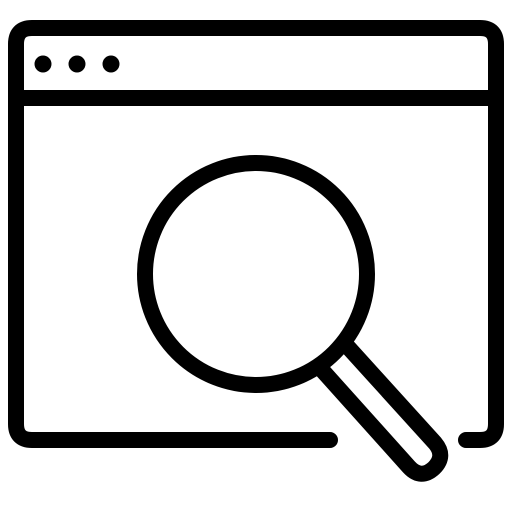  I want to click on magnifier-handle, so click(381, 410).